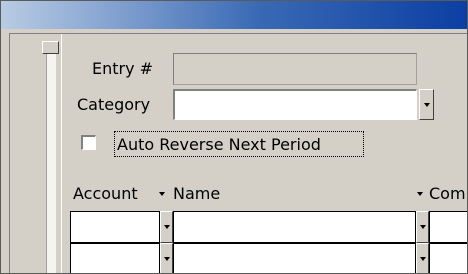 The image size is (468, 274). What do you see at coordinates (50, 47) in the screenshot?
I see `vertical-scrollbar-thumb` at bounding box center [50, 47].